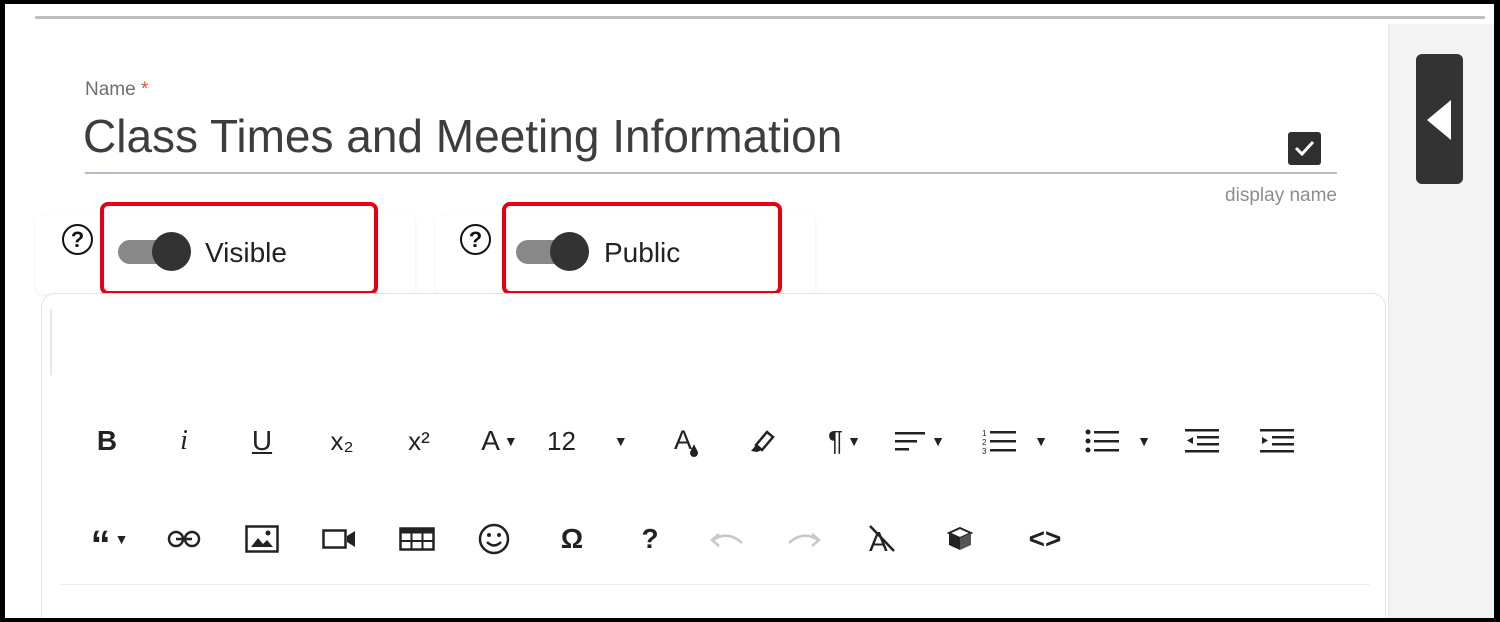  I want to click on special-characters-button: Ω, so click(572, 539).